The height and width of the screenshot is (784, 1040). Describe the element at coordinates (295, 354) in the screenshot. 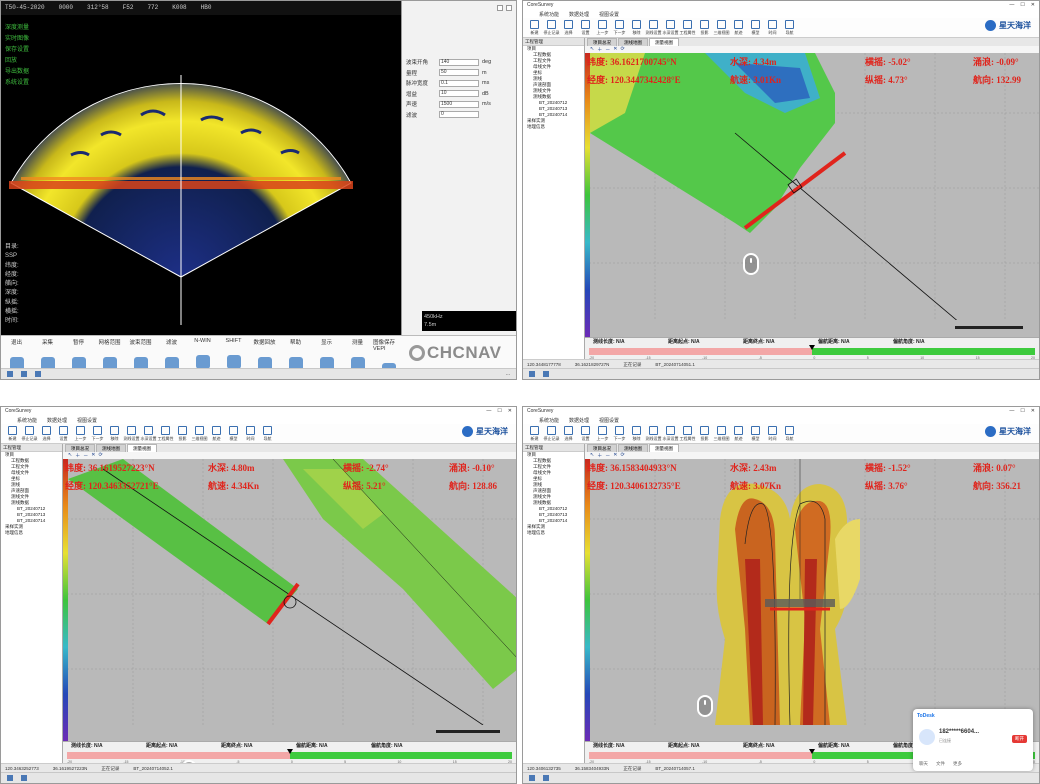

I see `toolbar-button: 帮助` at that location.